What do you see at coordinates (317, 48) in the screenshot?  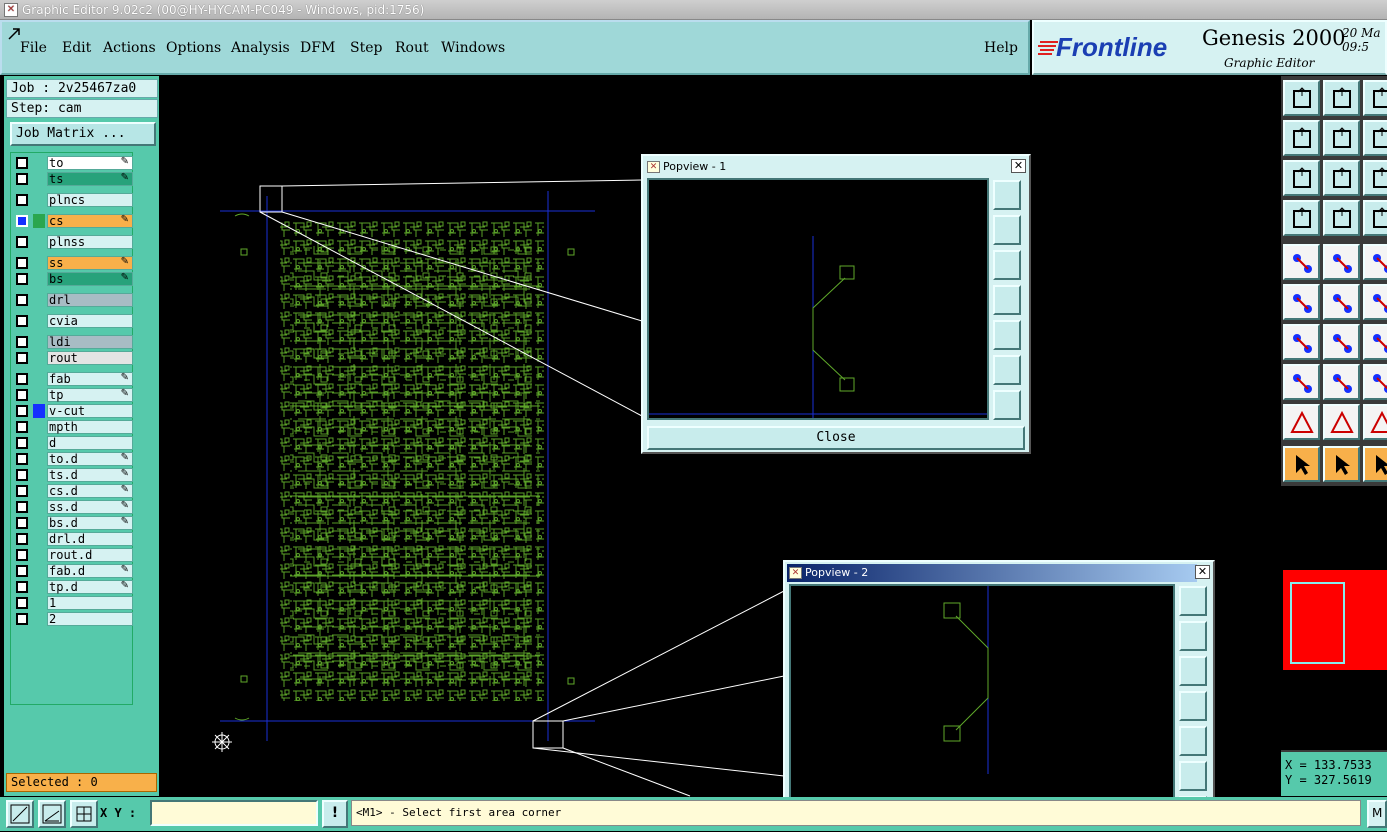 I see `menu-dfm: DFM` at bounding box center [317, 48].